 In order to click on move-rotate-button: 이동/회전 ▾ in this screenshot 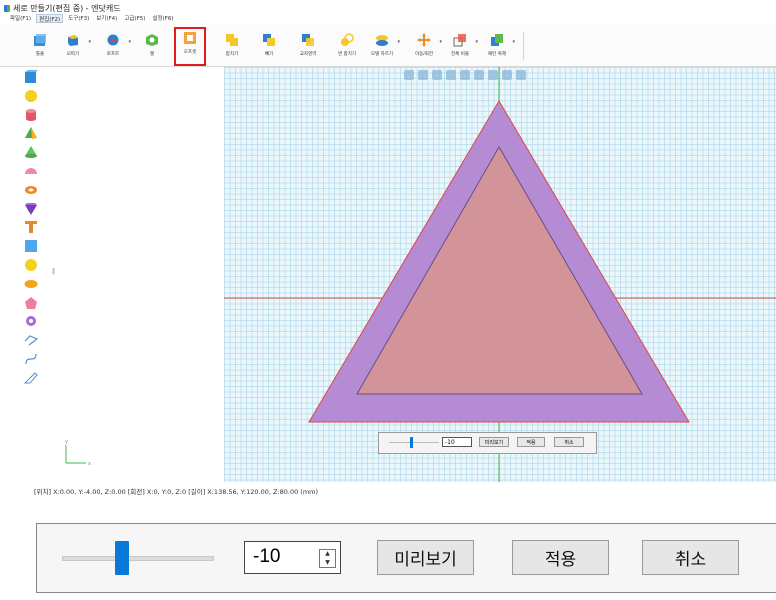, I will do `click(426, 47)`.